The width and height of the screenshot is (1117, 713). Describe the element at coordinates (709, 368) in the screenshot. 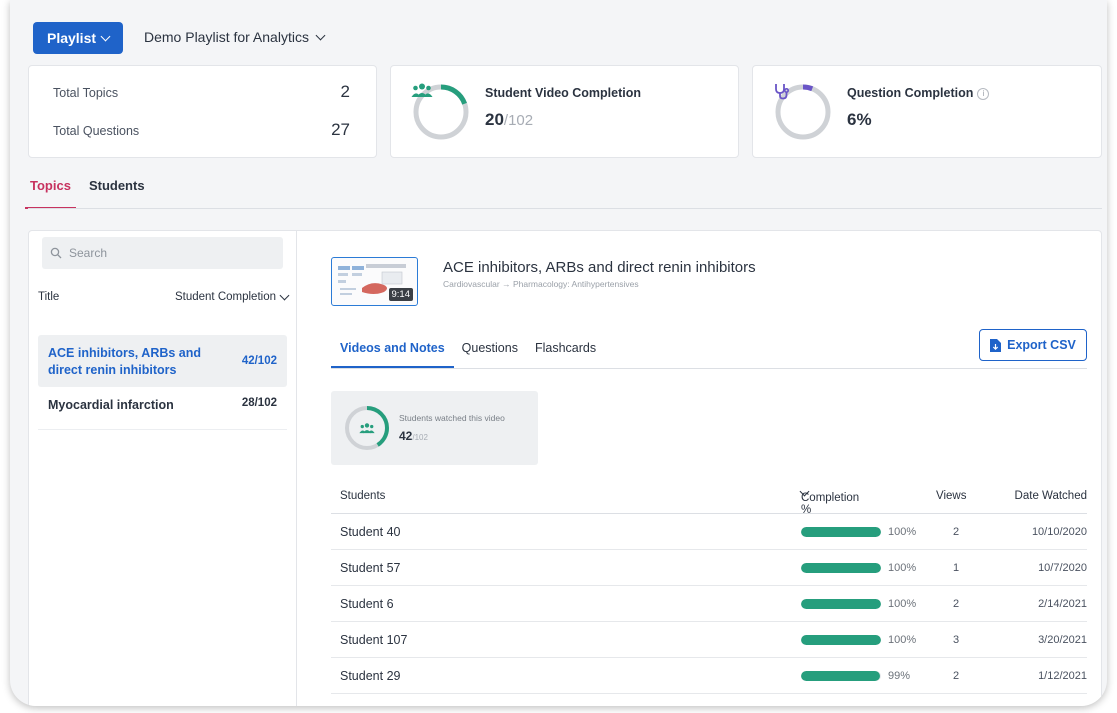

I see `sub-tabs-divider` at that location.